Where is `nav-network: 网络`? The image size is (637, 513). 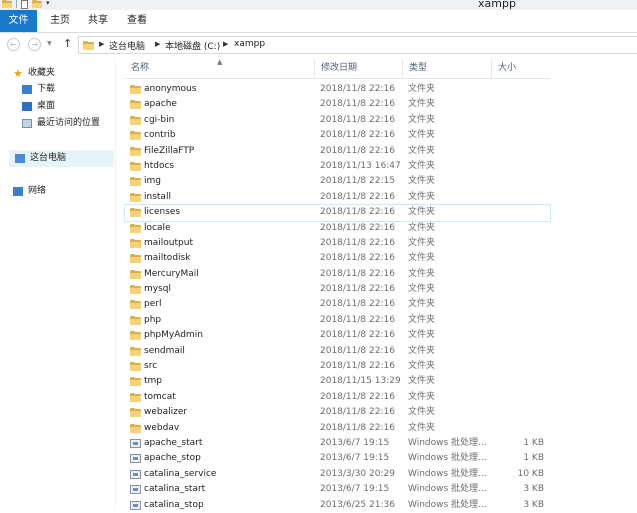 nav-network: 网络 is located at coordinates (63, 191).